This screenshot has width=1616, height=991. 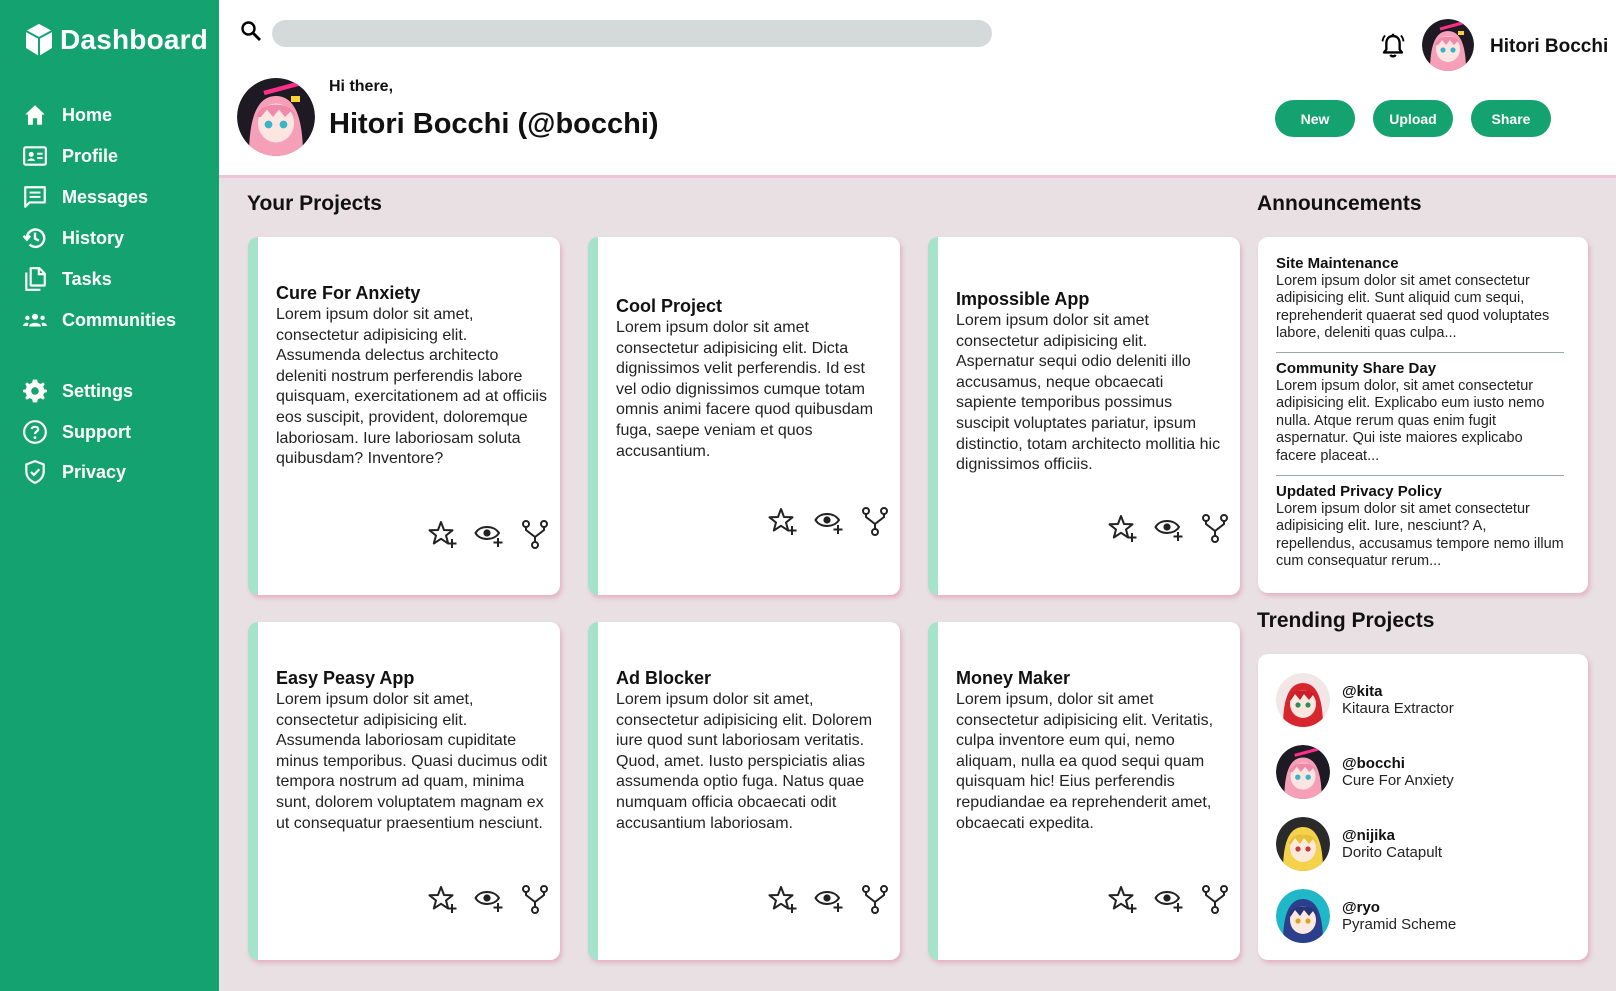 What do you see at coordinates (98, 390) in the screenshot?
I see `sidebar-item-label: Settings` at bounding box center [98, 390].